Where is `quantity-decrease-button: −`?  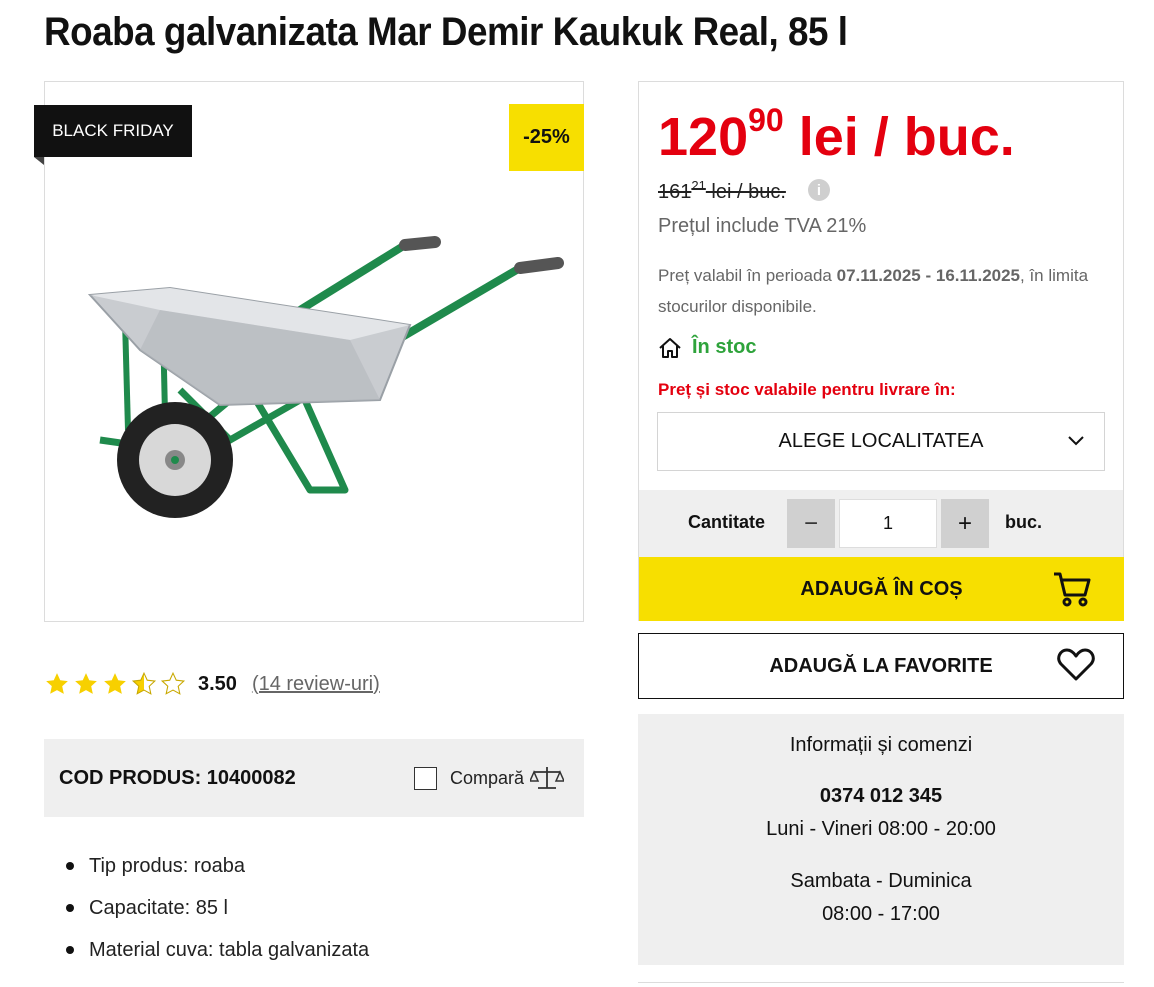 quantity-decrease-button: − is located at coordinates (811, 523).